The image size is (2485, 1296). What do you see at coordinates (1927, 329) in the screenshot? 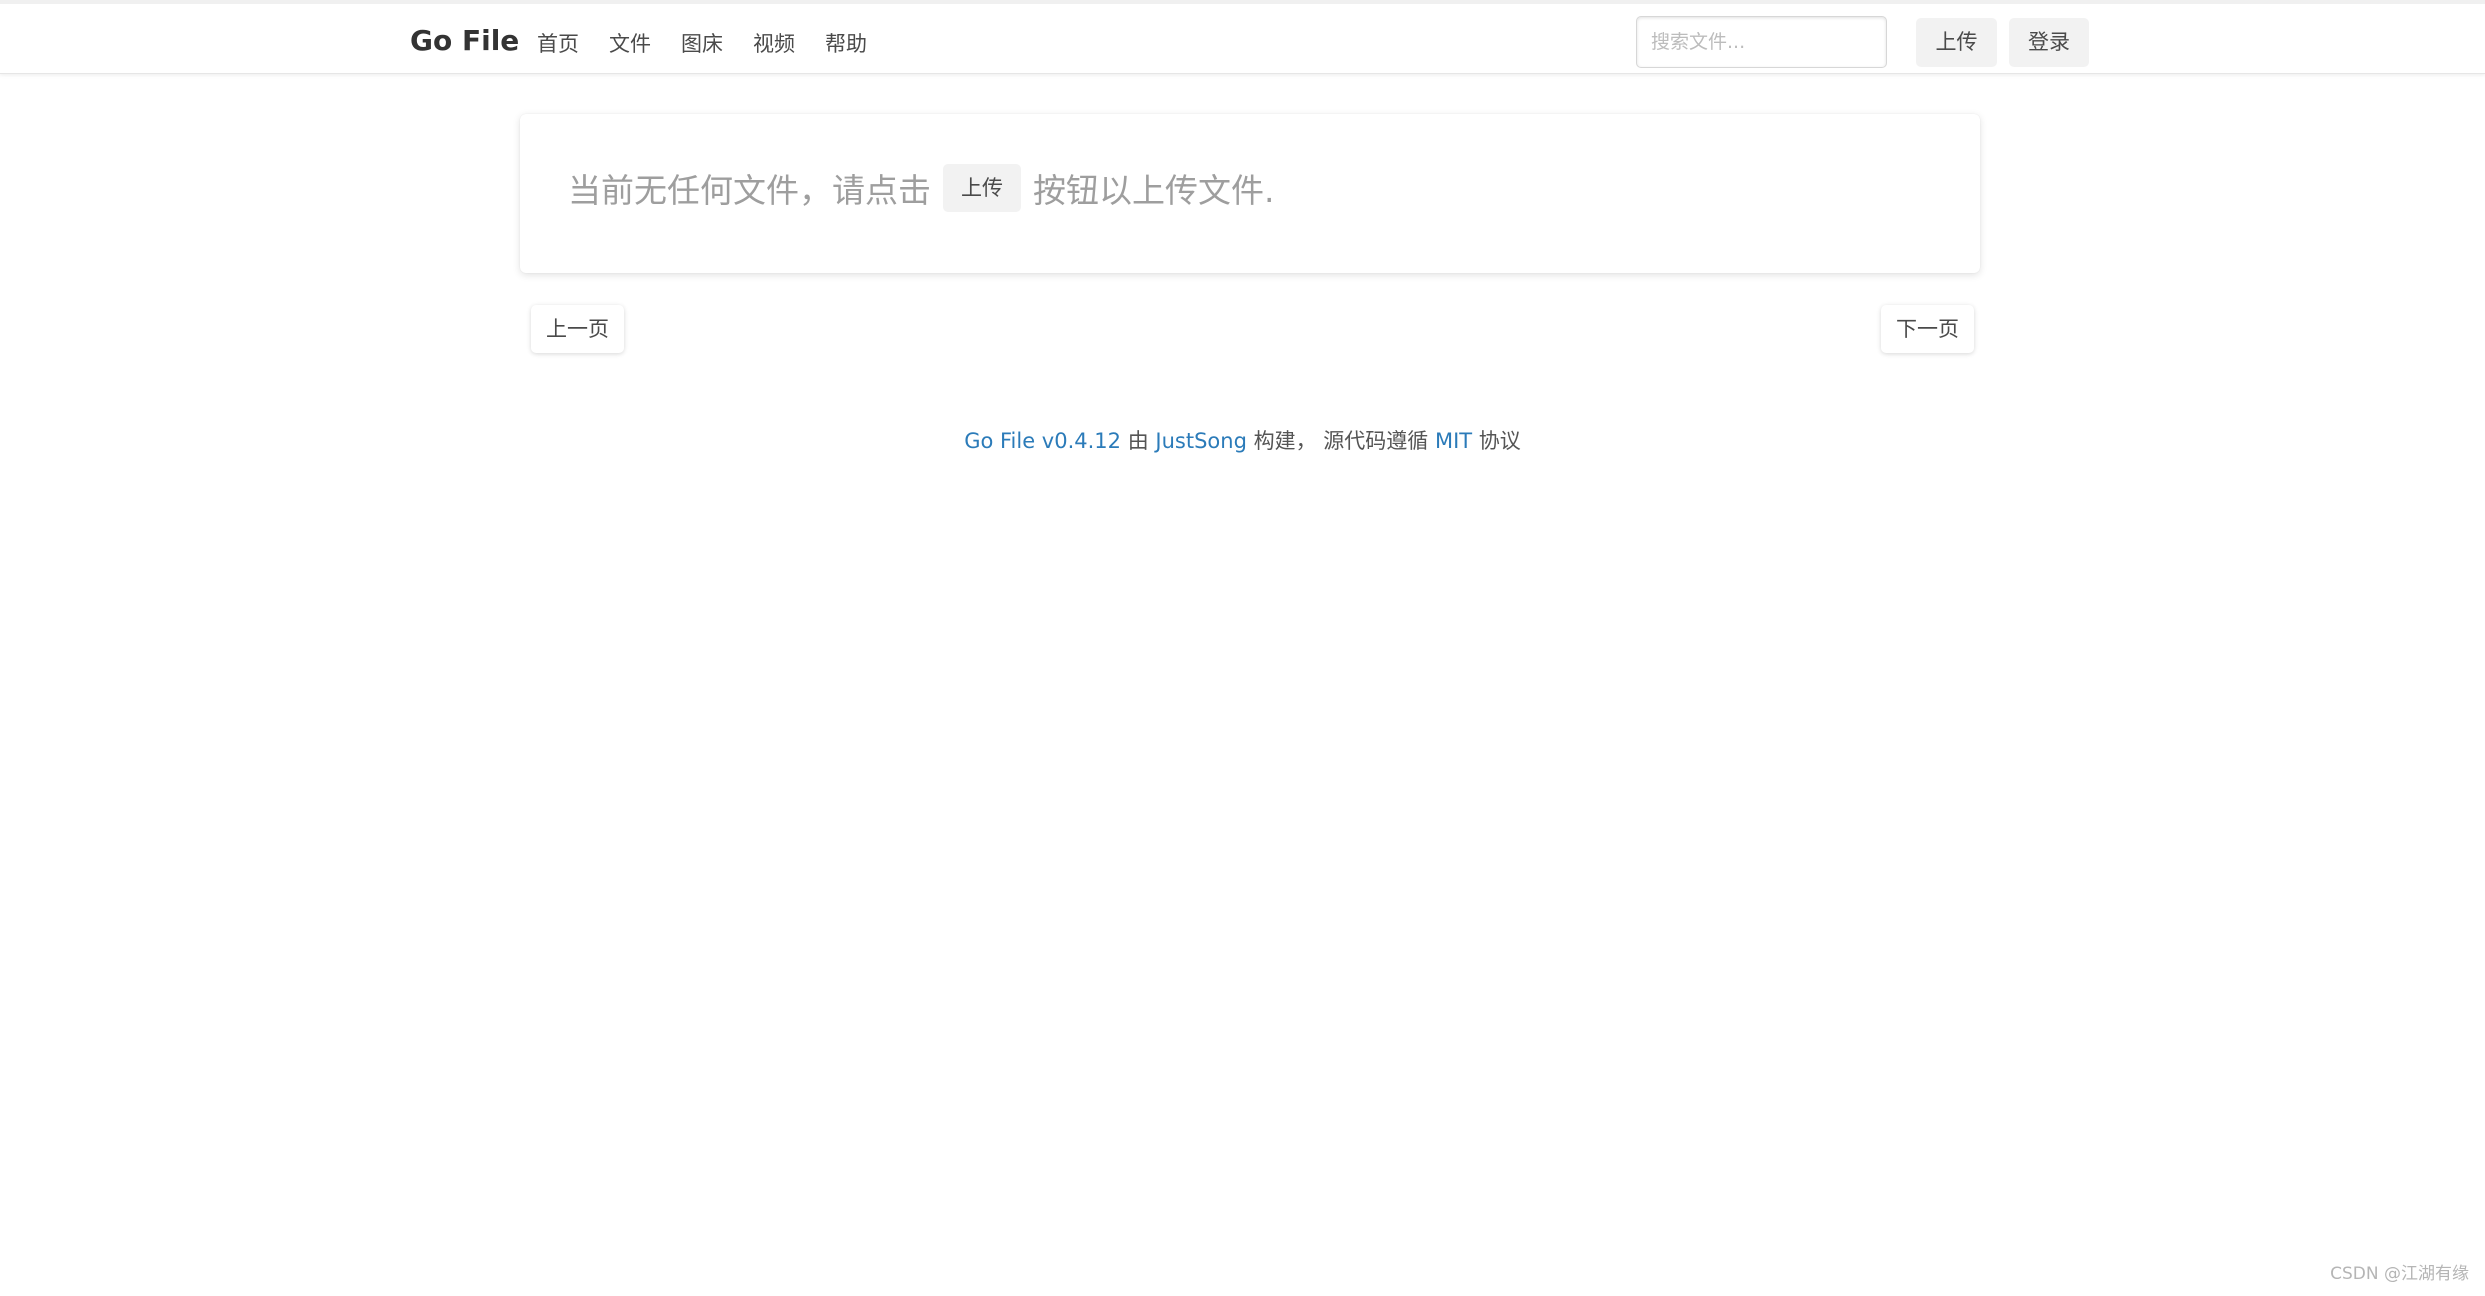
I see `next-page-button: 下一页` at bounding box center [1927, 329].